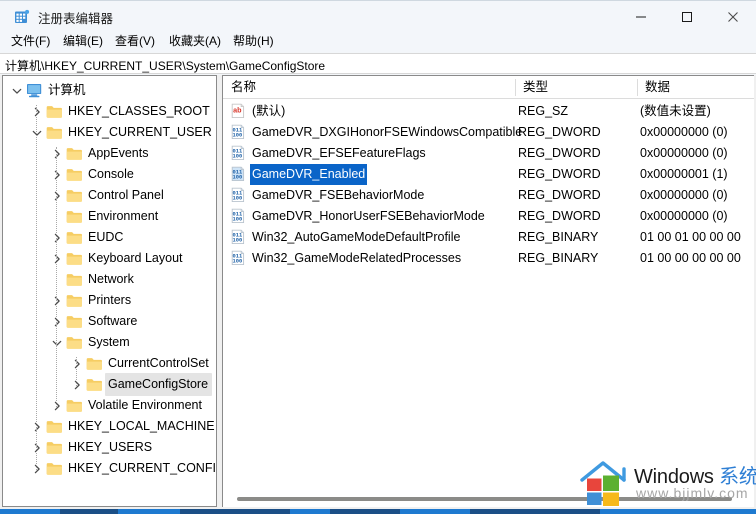 The height and width of the screenshot is (514, 756). What do you see at coordinates (93, 279) in the screenshot?
I see `tree-item-network: Network` at bounding box center [93, 279].